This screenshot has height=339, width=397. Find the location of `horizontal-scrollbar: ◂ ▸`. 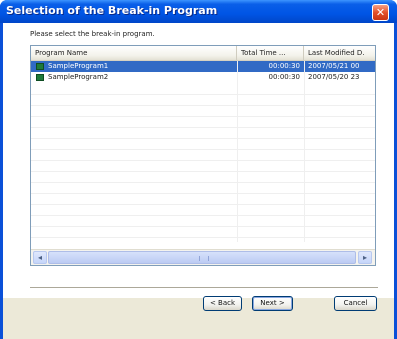

horizontal-scrollbar: ◂ ▸ is located at coordinates (203, 257).